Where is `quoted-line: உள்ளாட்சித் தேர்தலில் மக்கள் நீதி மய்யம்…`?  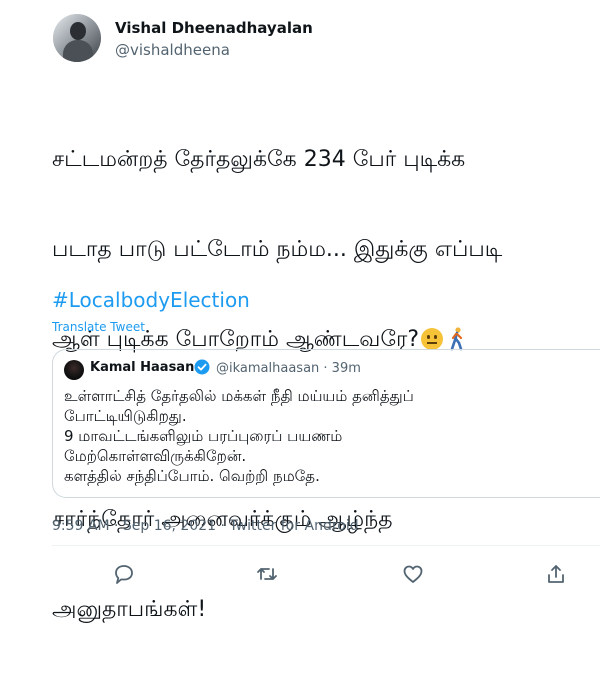 quoted-line: உள்ளாட்சித் தேர்தலில் மக்கள் நீதி மய்யம்… is located at coordinates (239, 396).